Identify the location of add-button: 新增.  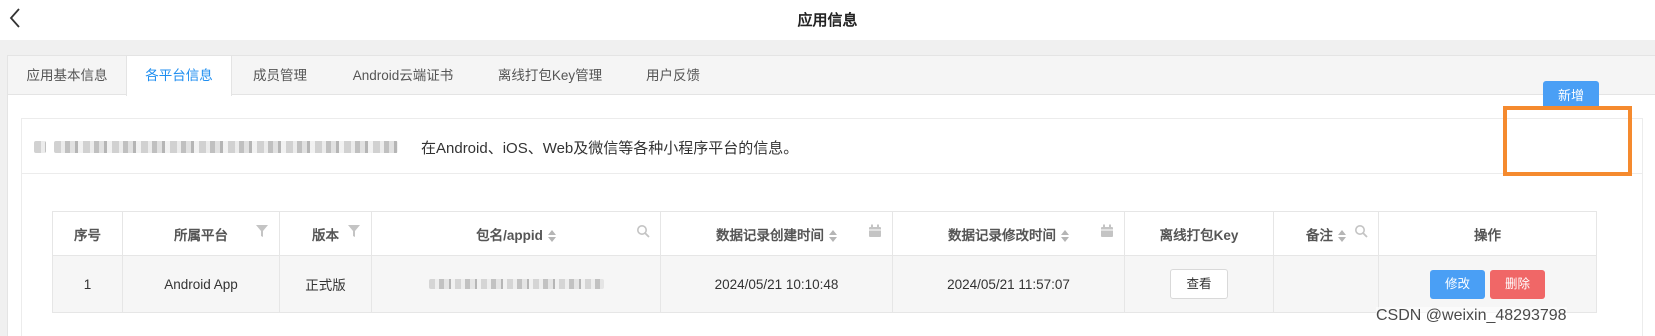
(1571, 95).